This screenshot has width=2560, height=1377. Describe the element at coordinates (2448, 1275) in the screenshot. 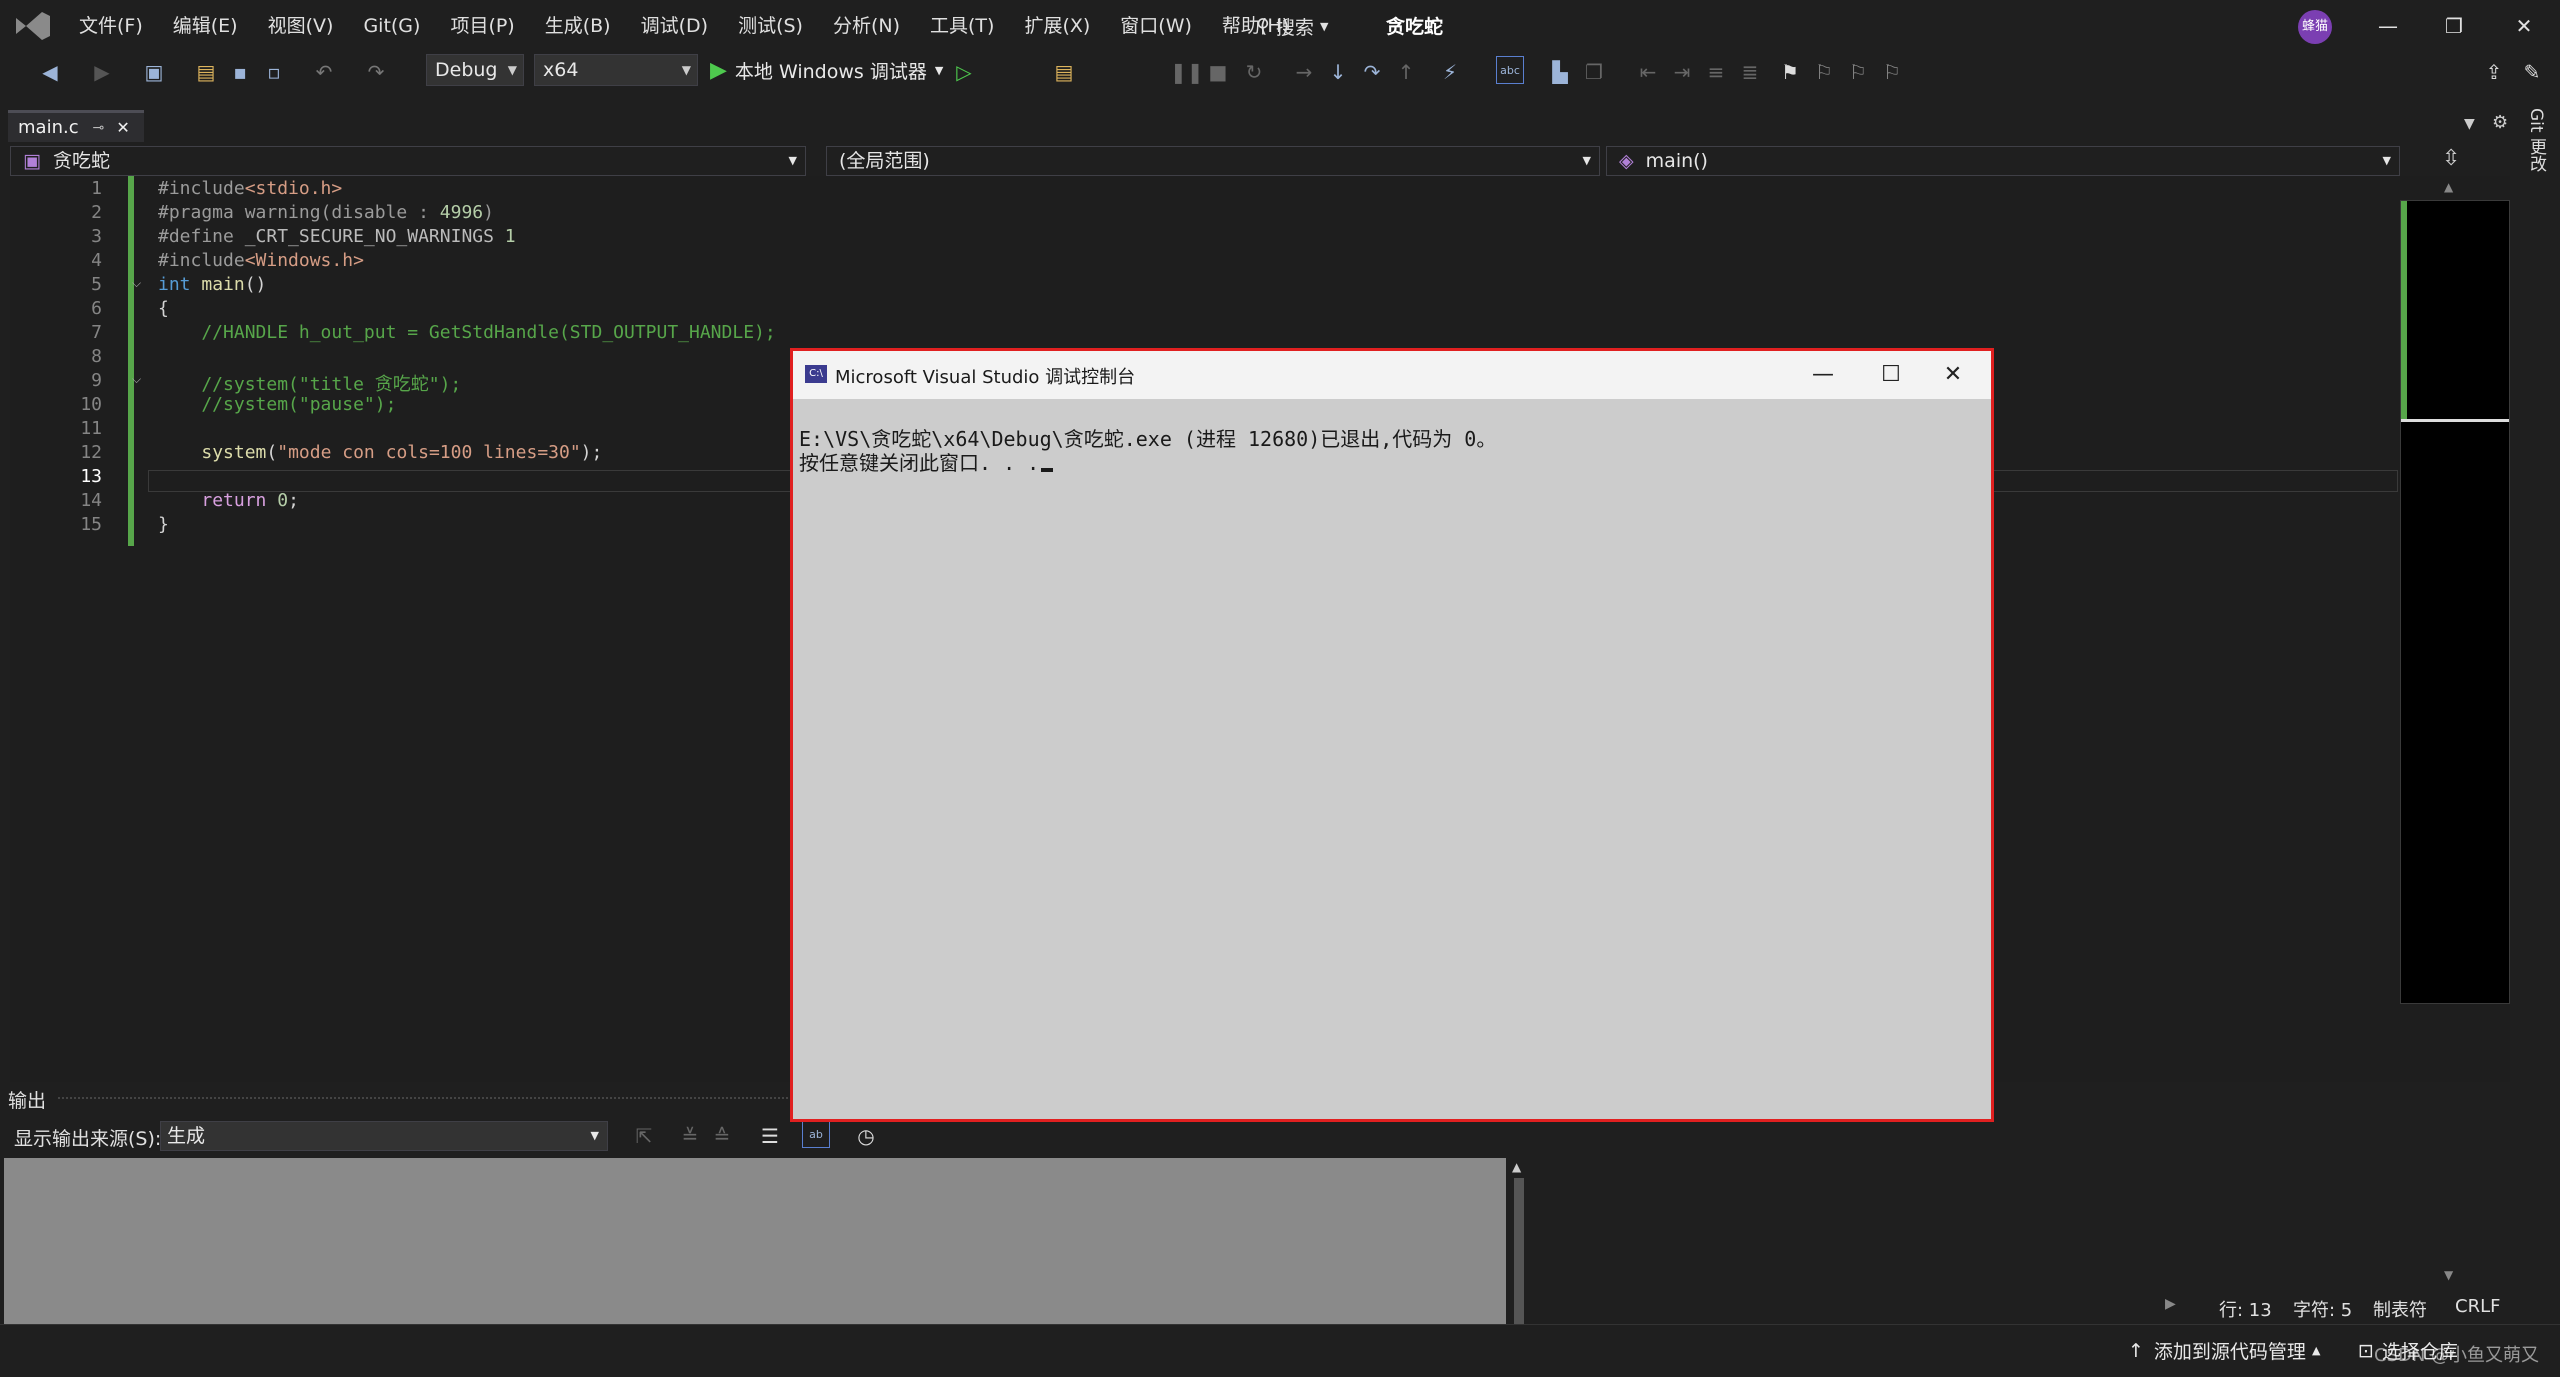

I see `scroll-down-icon: ▼` at that location.